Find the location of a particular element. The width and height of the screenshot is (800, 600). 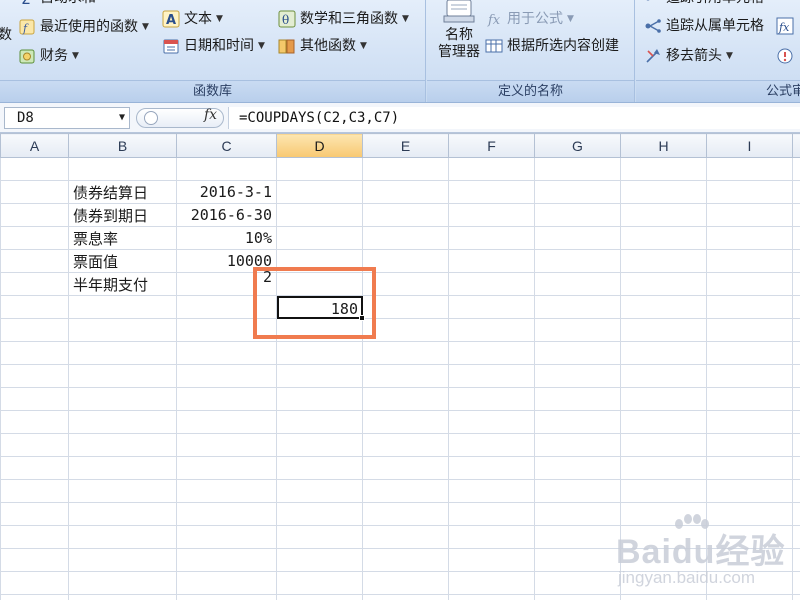

column-header-j is located at coordinates (796, 145).